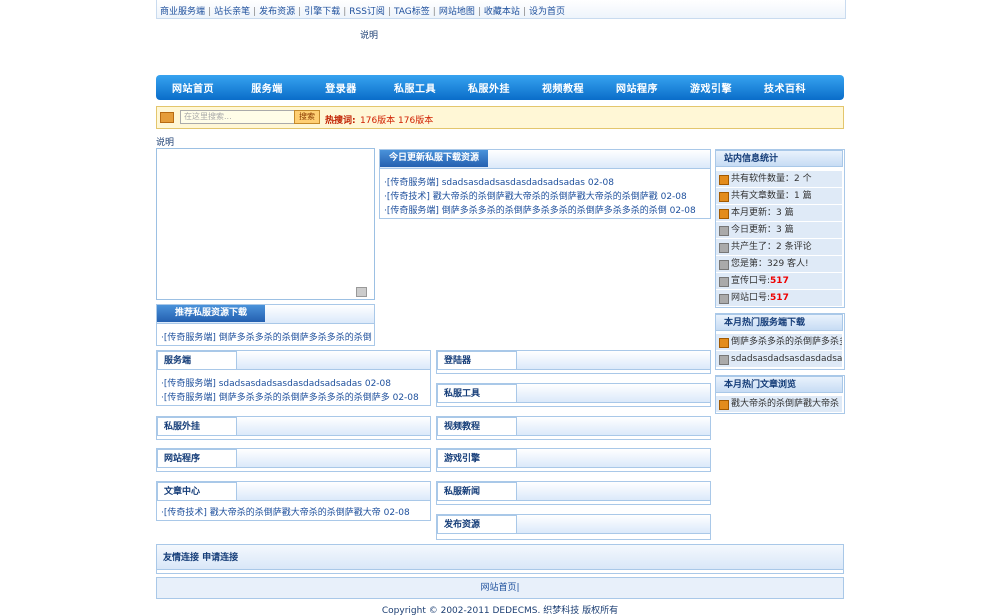  I want to click on stat-row: 网站口号:517, so click(779, 298).